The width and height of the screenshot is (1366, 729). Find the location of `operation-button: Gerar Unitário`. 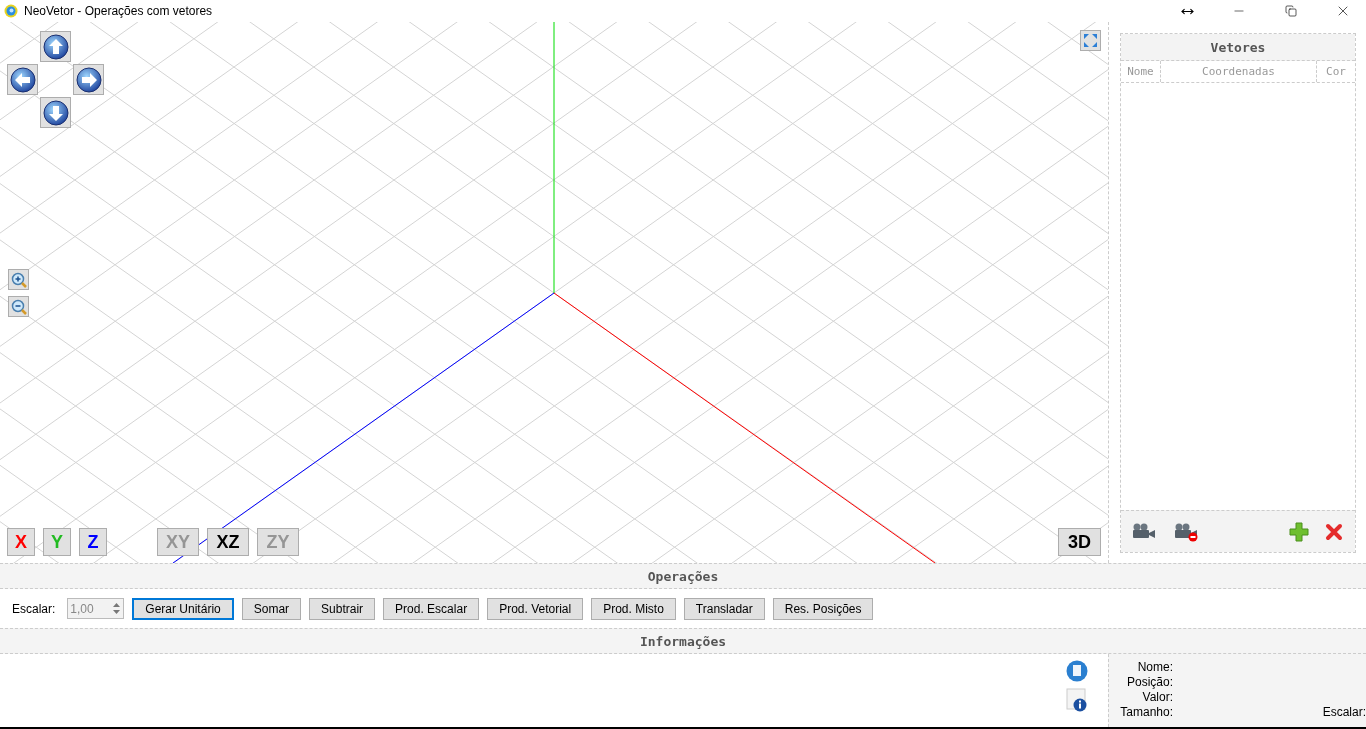

operation-button: Gerar Unitário is located at coordinates (183, 608).